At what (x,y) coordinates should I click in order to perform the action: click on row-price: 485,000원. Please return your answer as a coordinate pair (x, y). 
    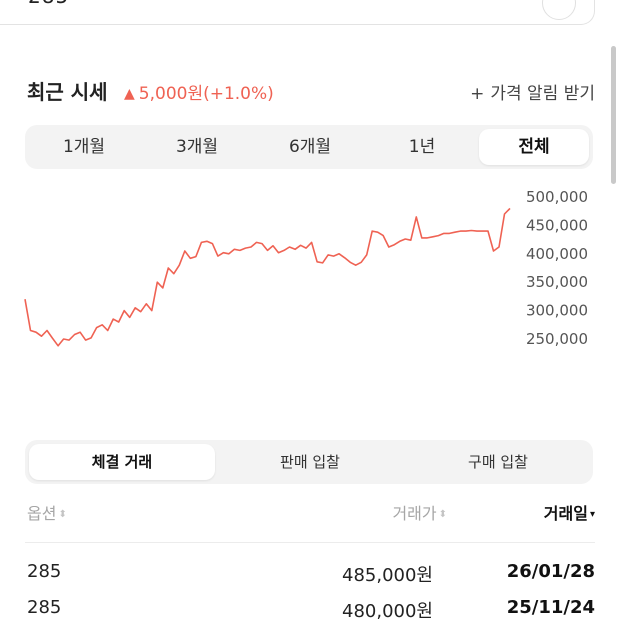
    Looking at the image, I should click on (387, 575).